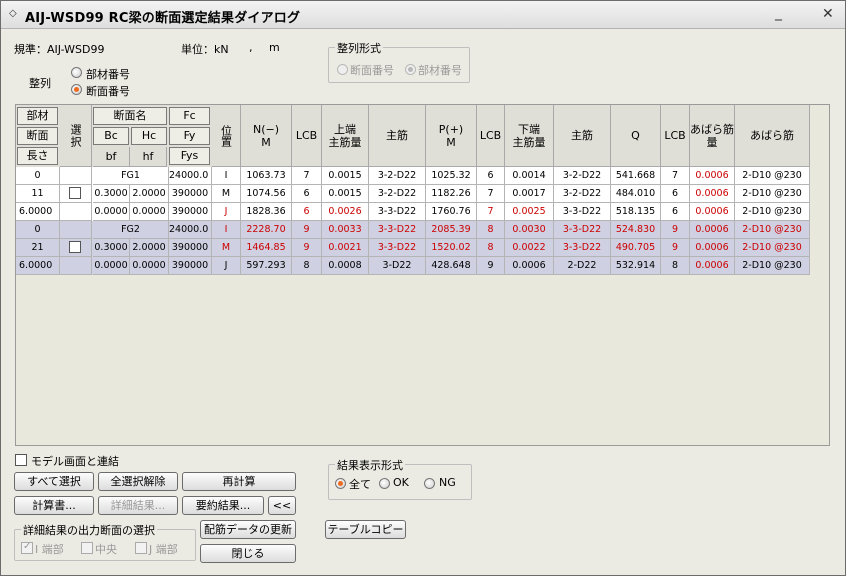 The width and height of the screenshot is (846, 576). What do you see at coordinates (451, 142) in the screenshot?
I see `header-p-plus-2: M` at bounding box center [451, 142].